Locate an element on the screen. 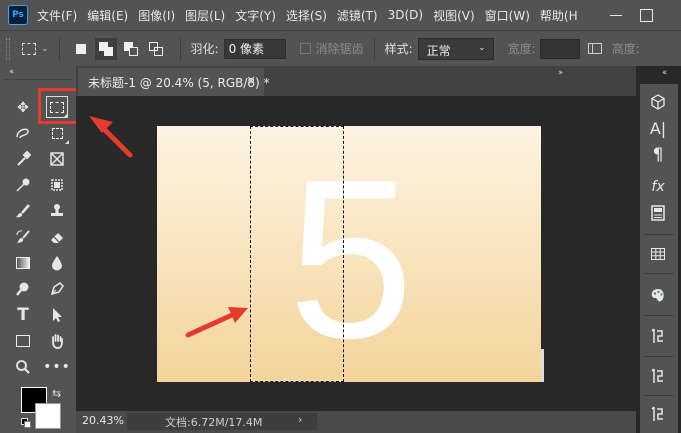  annotation-arrows is located at coordinates (168, 227).